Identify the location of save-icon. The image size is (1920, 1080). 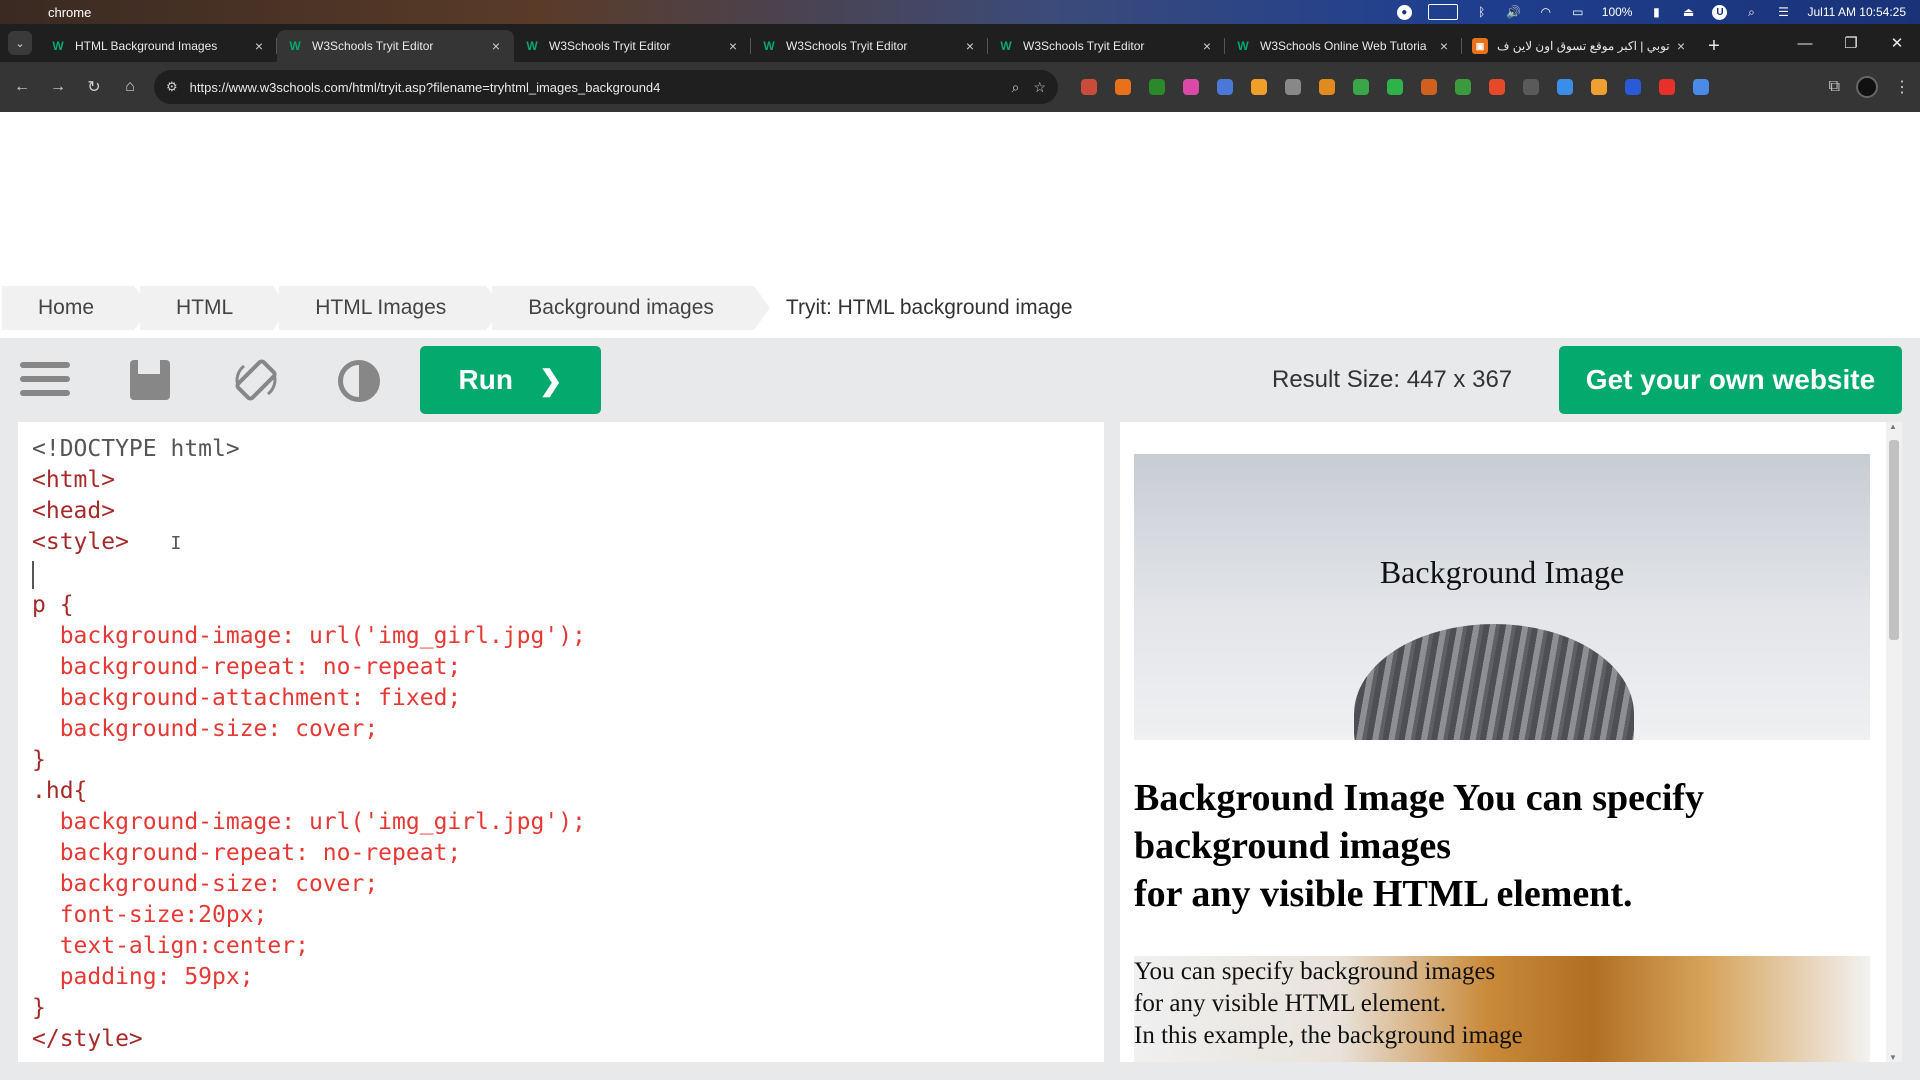
(150, 380).